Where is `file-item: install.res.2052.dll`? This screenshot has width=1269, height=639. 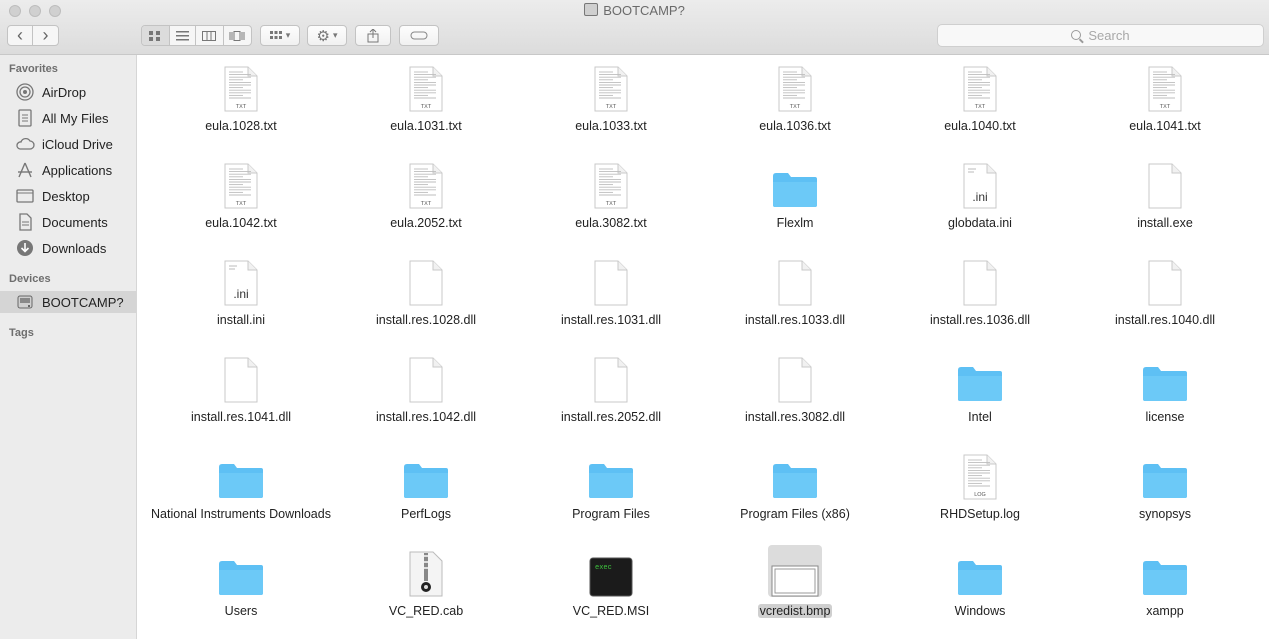 file-item: install.res.2052.dll is located at coordinates (611, 388).